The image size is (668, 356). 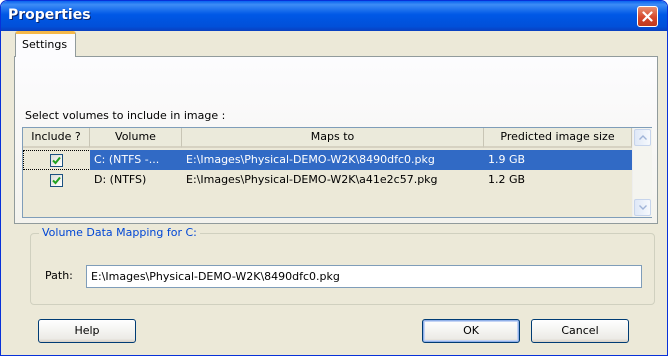 I want to click on chevron-up-icon, so click(x=642, y=137).